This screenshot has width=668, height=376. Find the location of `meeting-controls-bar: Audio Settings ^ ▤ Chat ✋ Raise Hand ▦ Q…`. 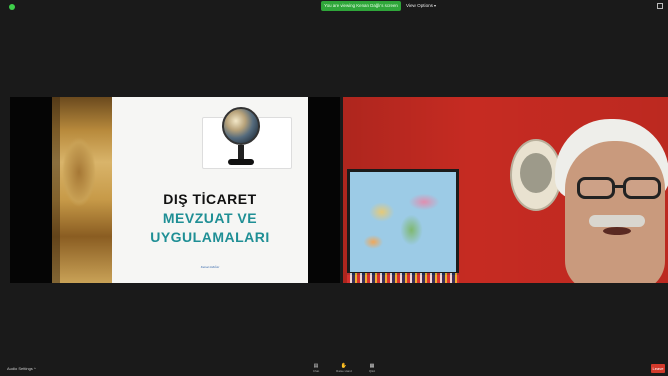

meeting-controls-bar: Audio Settings ^ ▤ Chat ✋ Raise Hand ▦ Q… is located at coordinates (334, 369).